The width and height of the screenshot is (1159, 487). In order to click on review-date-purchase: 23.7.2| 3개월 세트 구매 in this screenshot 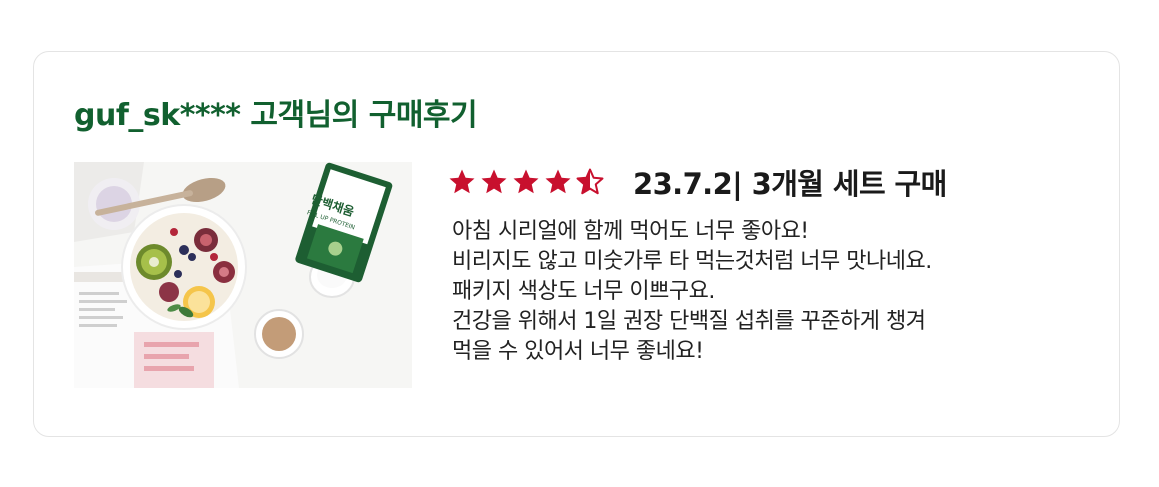, I will do `click(790, 184)`.